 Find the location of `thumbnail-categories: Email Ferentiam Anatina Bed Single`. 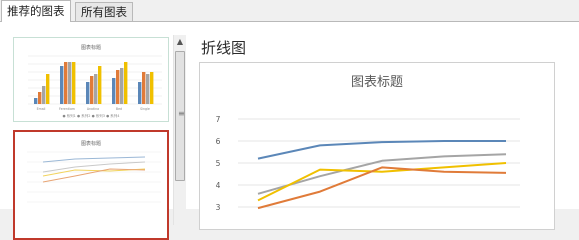

thumbnail-categories: Email Ferentiam Anatina Bed Single is located at coordinates (93, 109).